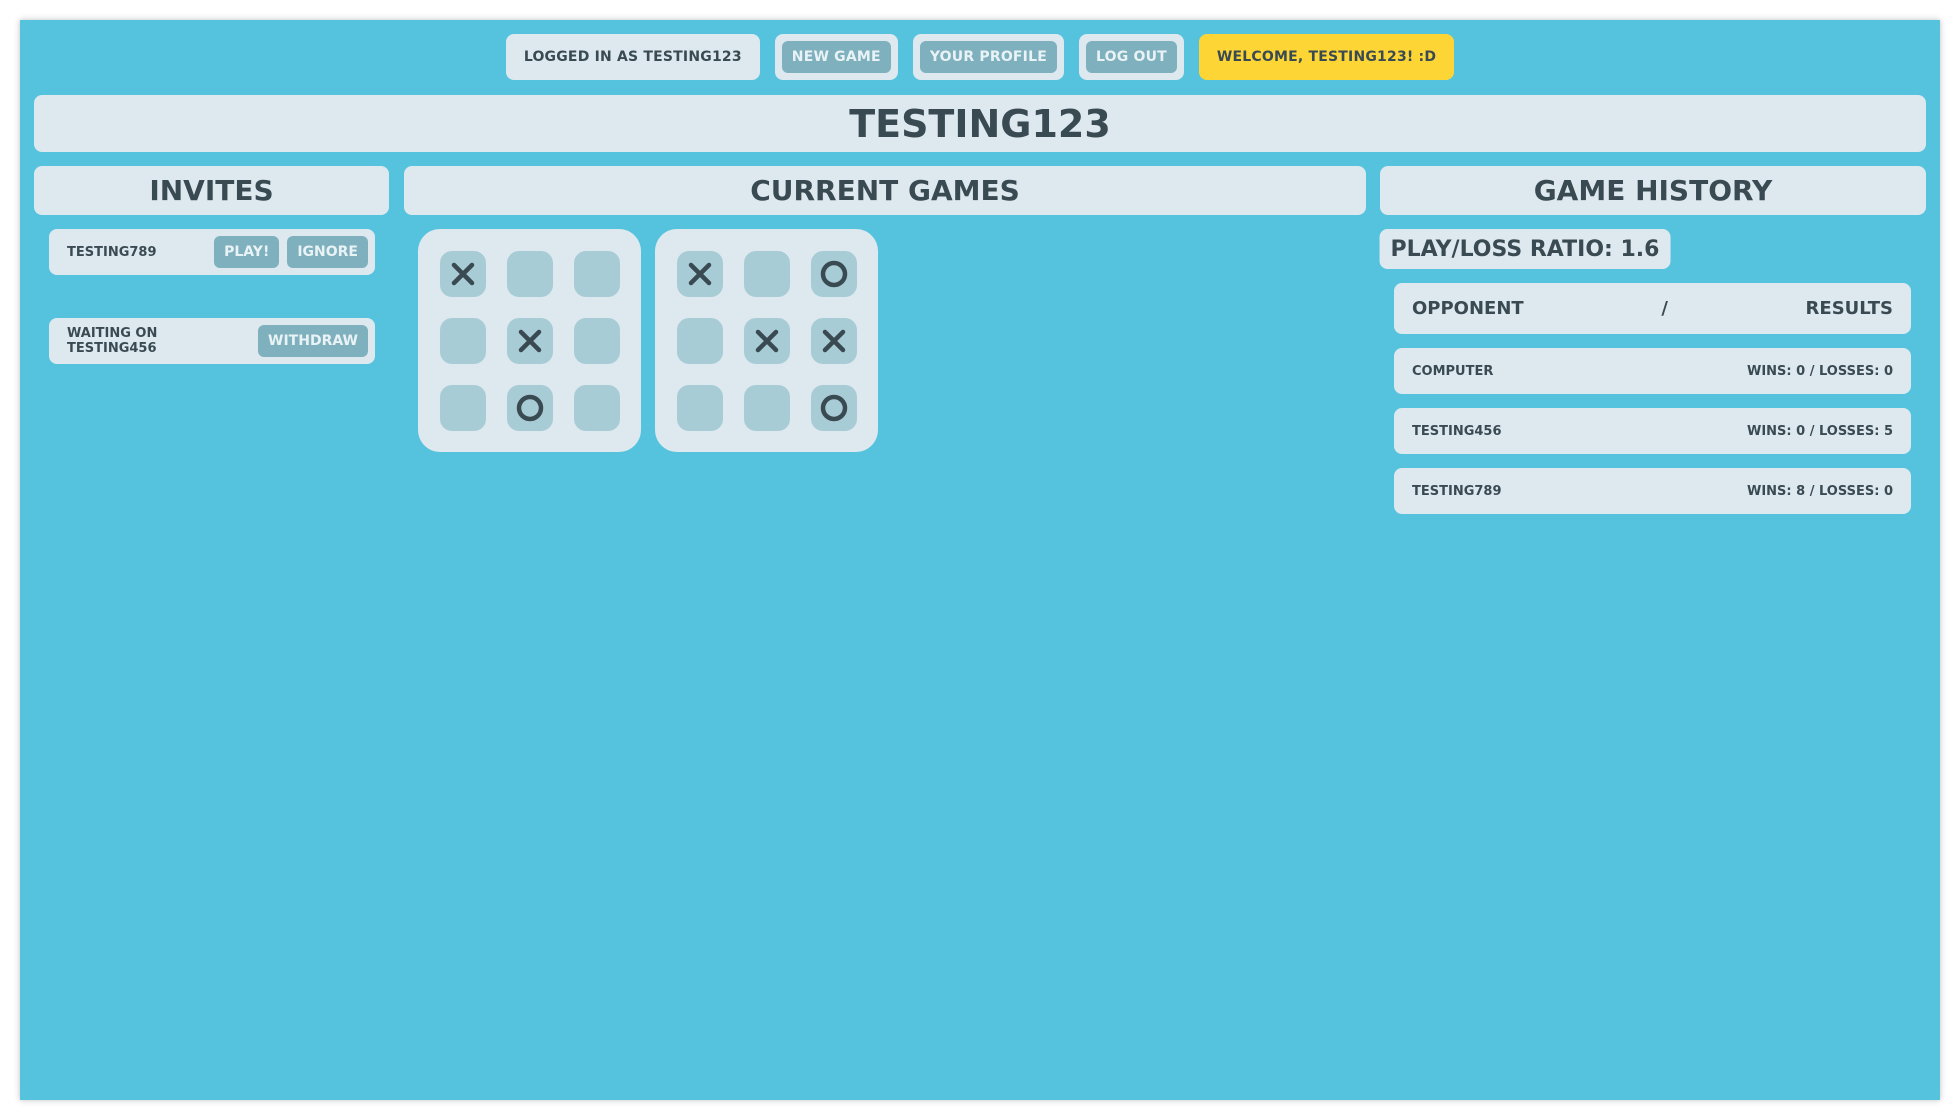  What do you see at coordinates (112, 341) in the screenshot?
I see `pending-invite-label: WAITING ON TESTING456` at bounding box center [112, 341].